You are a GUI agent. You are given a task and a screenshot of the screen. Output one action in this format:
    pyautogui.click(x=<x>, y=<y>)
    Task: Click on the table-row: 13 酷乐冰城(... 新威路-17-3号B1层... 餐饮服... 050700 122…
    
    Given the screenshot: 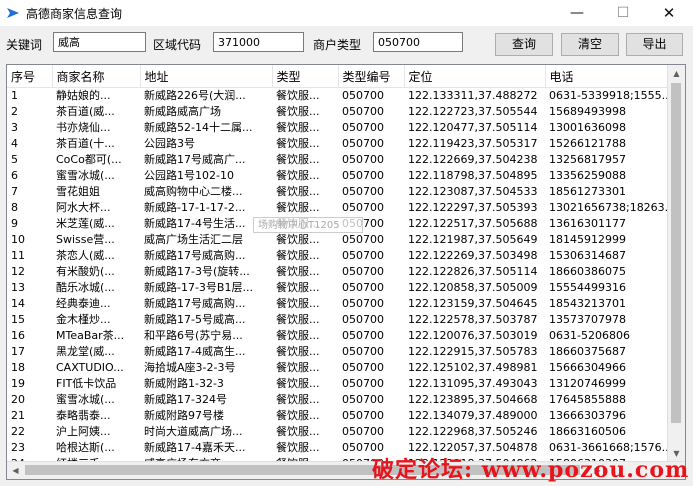 What is the action you would take?
    pyautogui.click(x=341, y=288)
    